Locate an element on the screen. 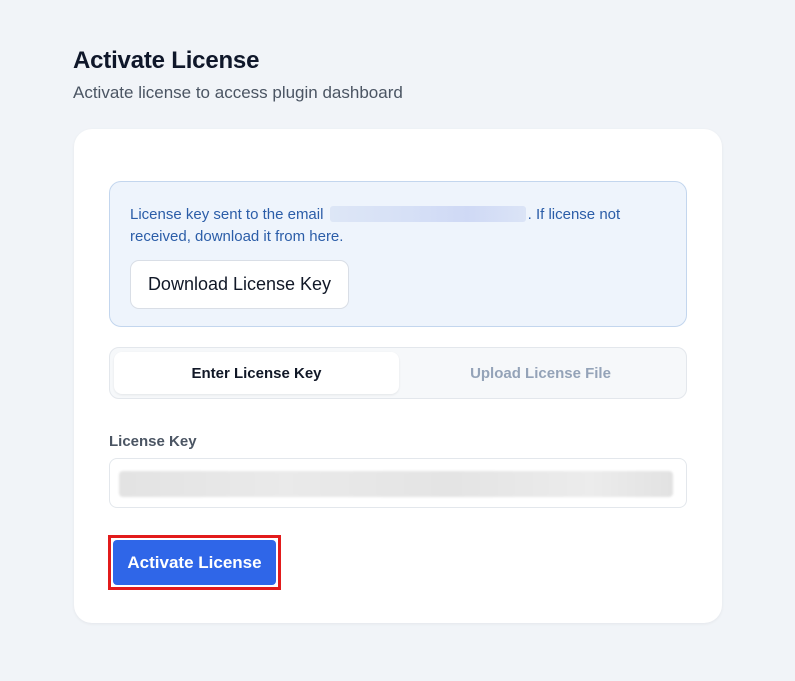 The width and height of the screenshot is (795, 681). license-key-input is located at coordinates (398, 483).